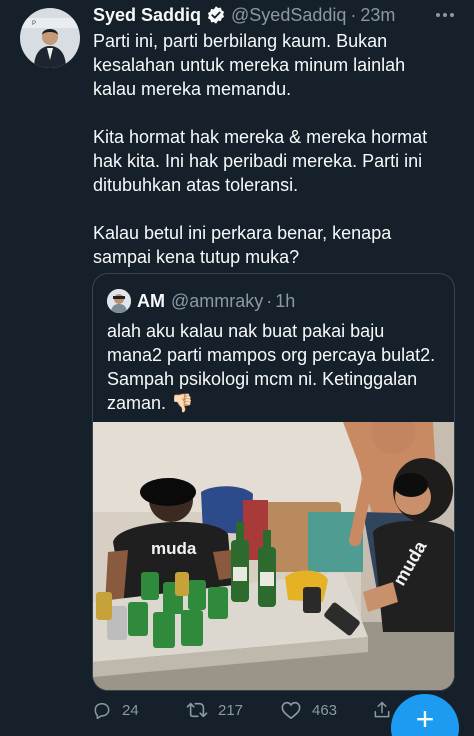 The image size is (474, 736). What do you see at coordinates (151, 300) in the screenshot?
I see `quoted-display-name: AM` at bounding box center [151, 300].